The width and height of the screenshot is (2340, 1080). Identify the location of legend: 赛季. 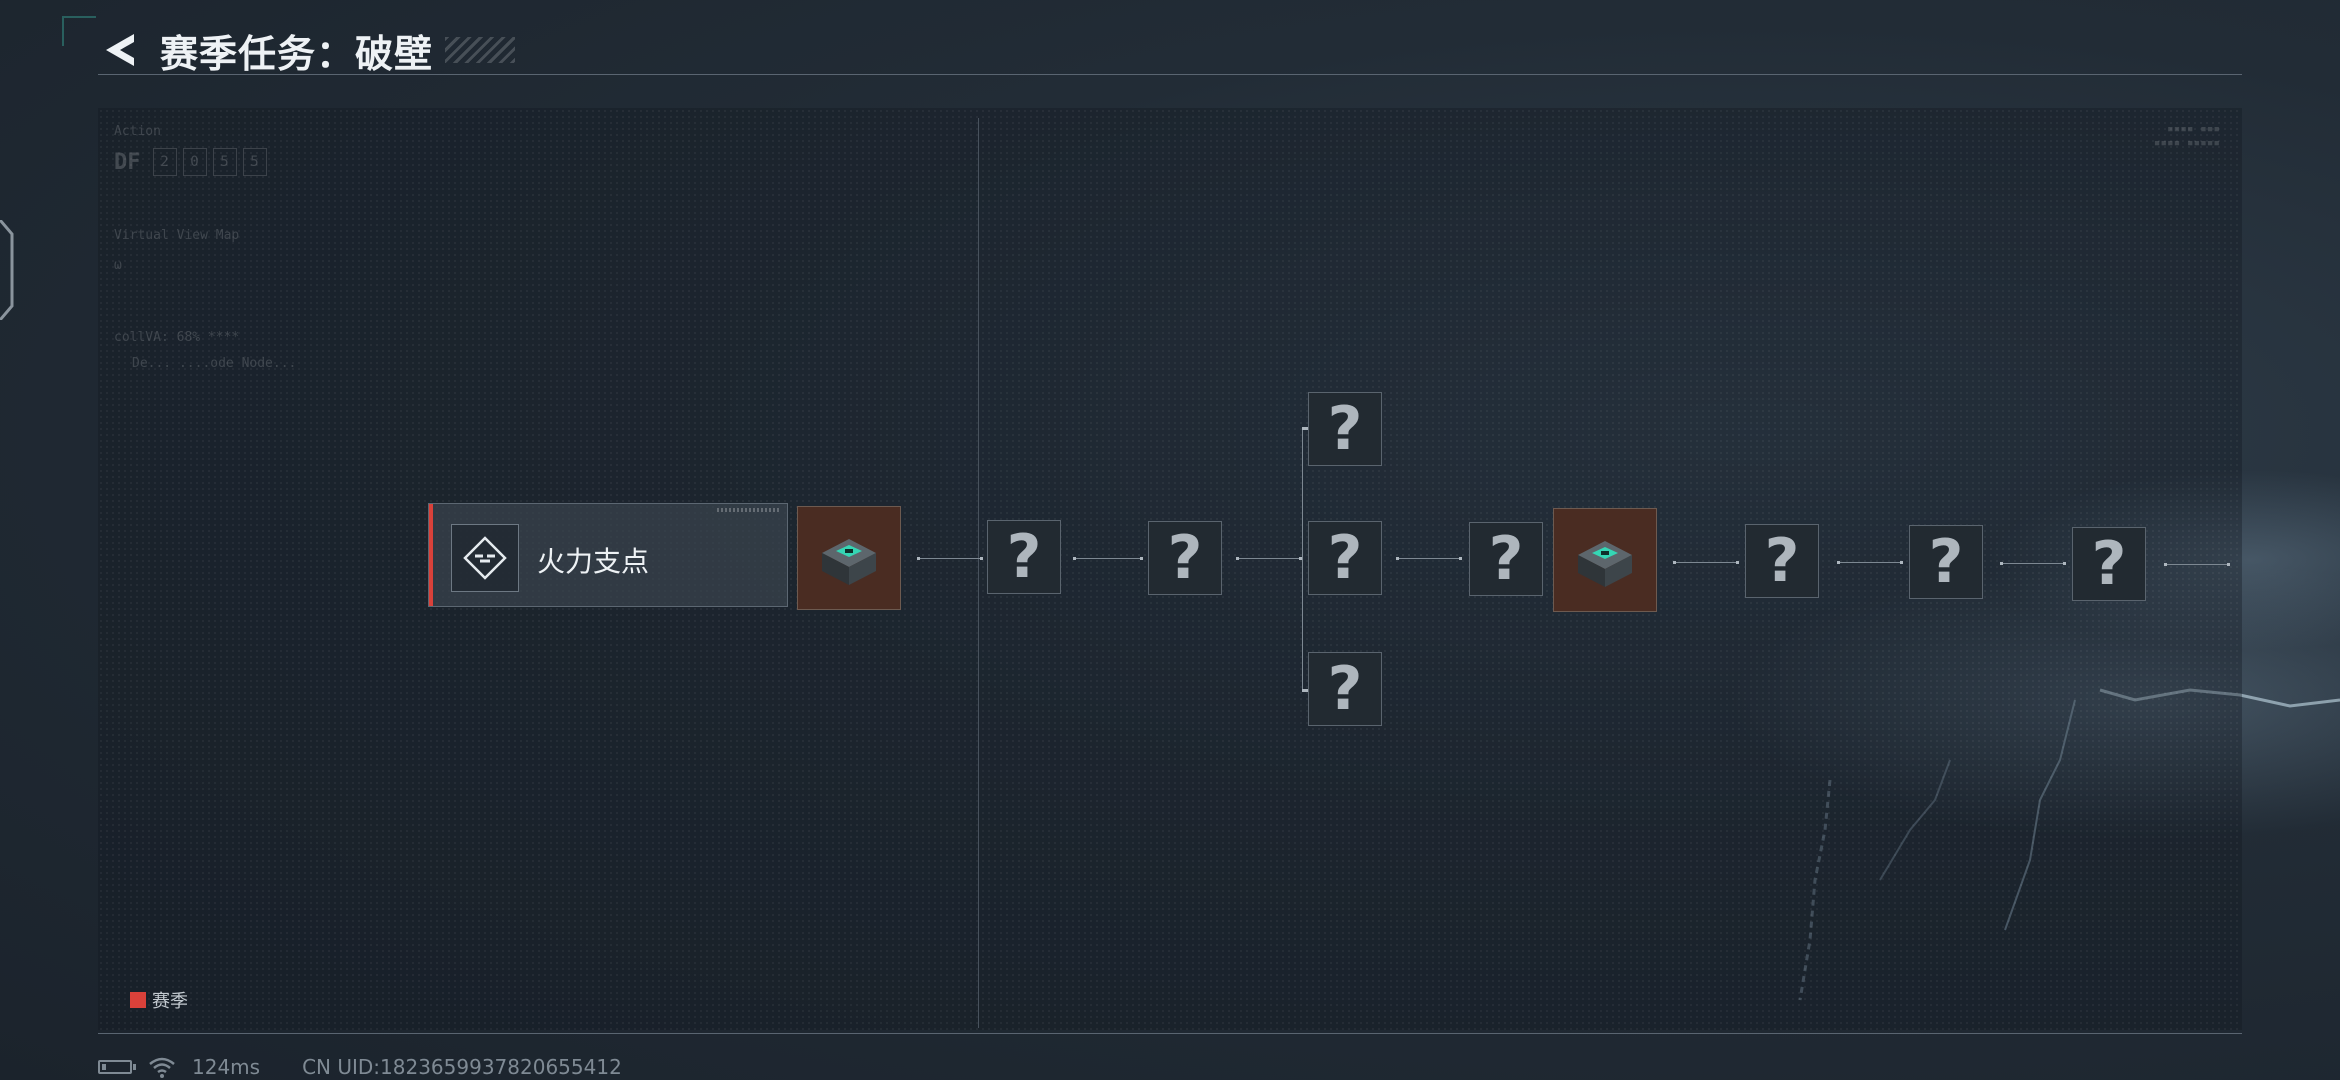
(159, 1000).